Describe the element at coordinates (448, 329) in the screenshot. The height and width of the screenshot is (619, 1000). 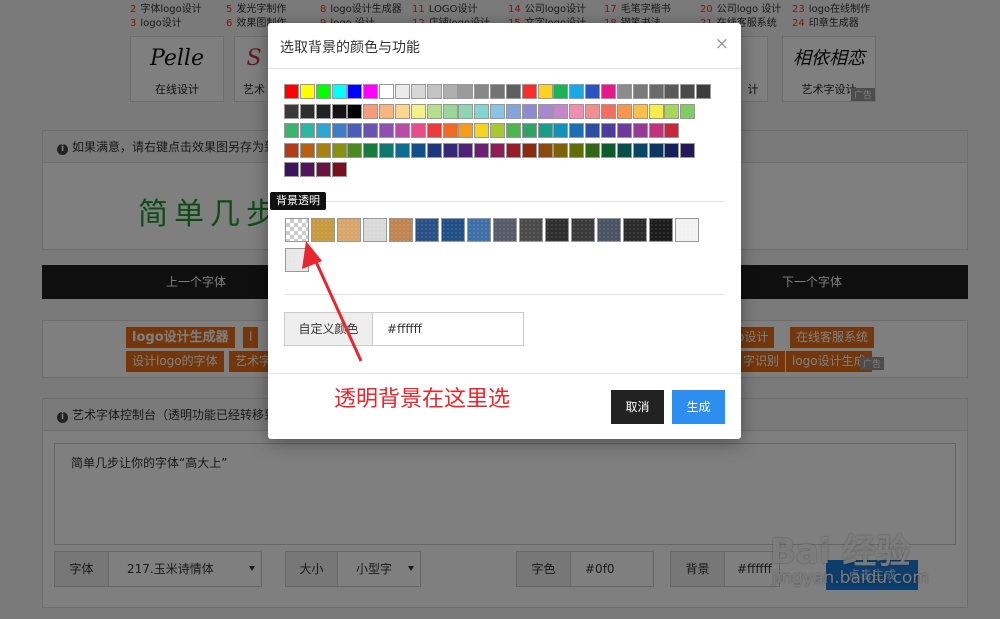
I see `custom-color-input` at that location.